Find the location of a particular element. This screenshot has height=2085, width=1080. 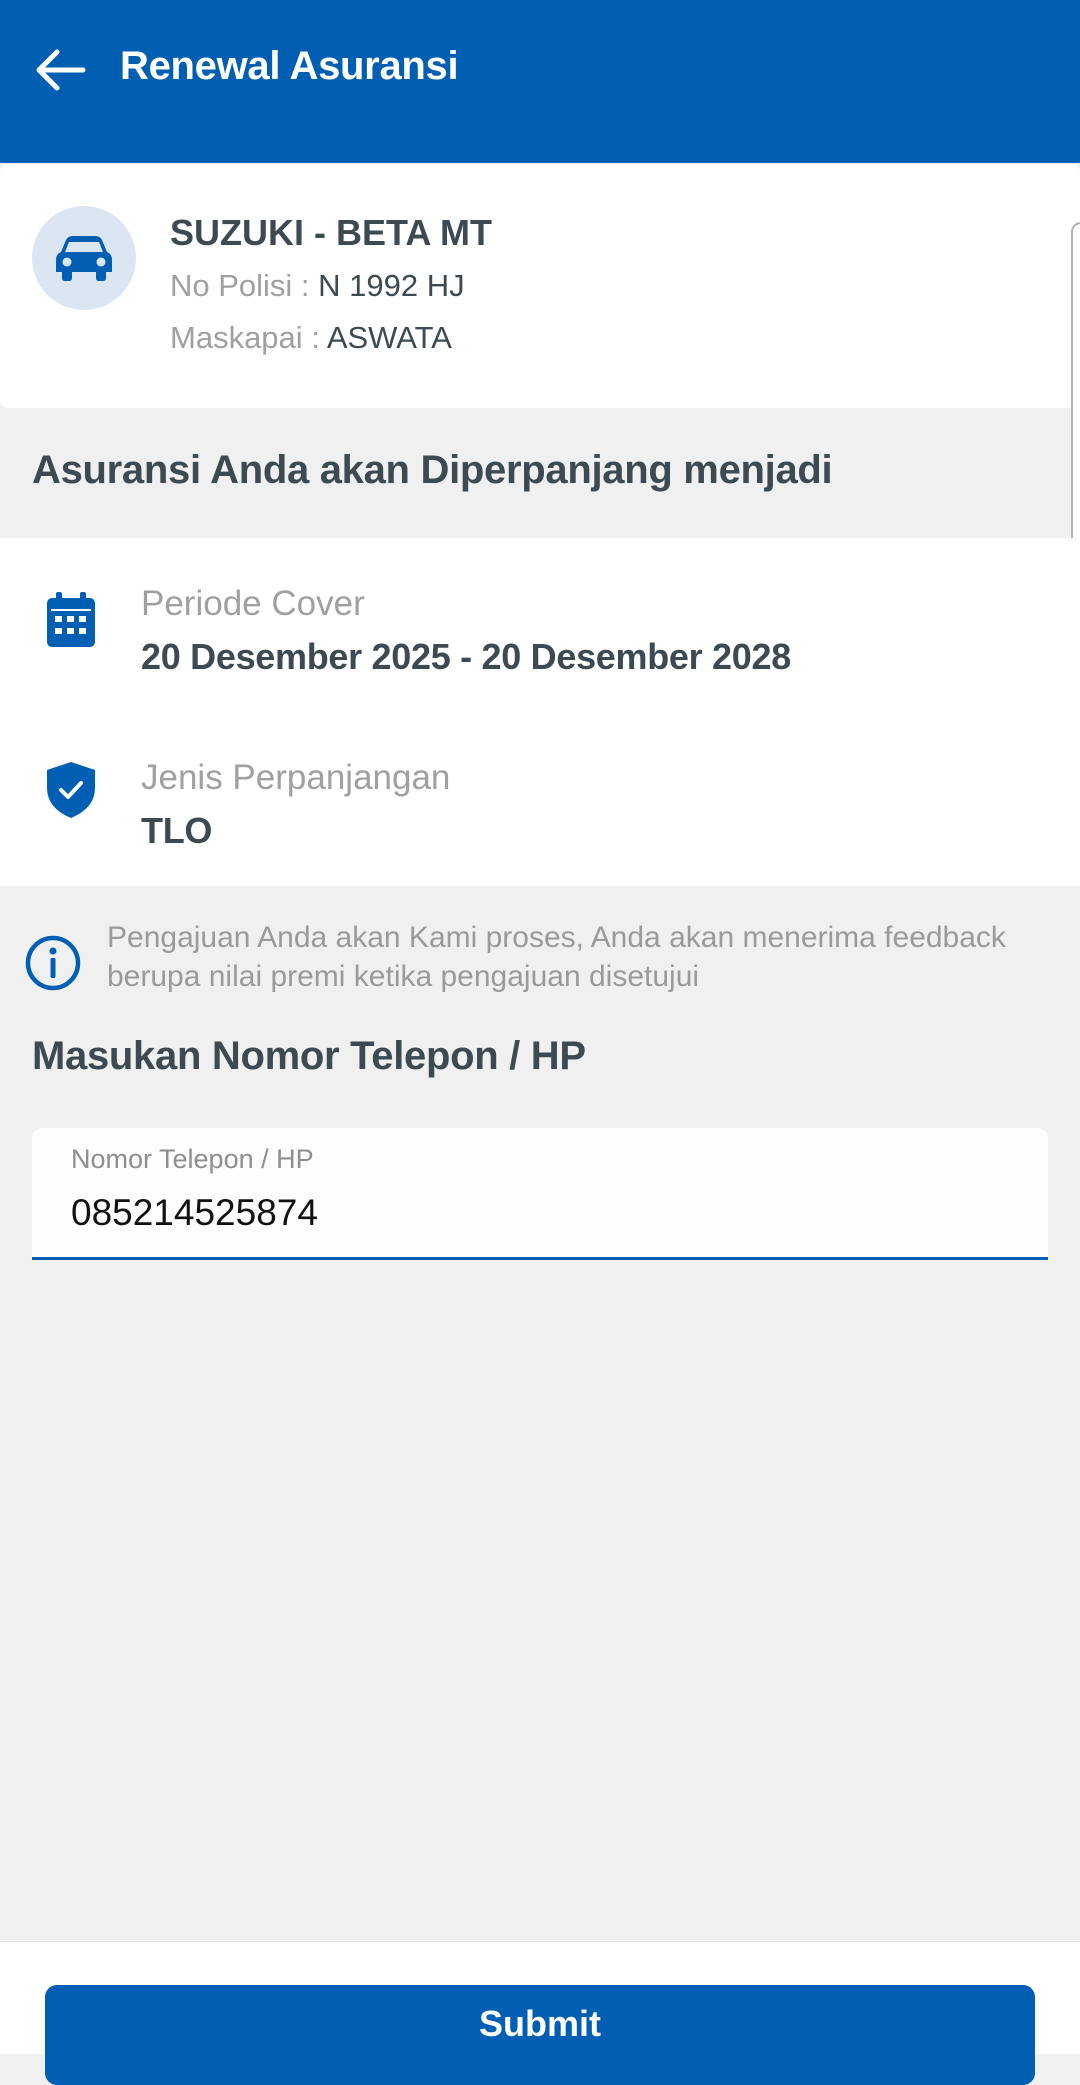

arrow-left-icon is located at coordinates (61, 70).